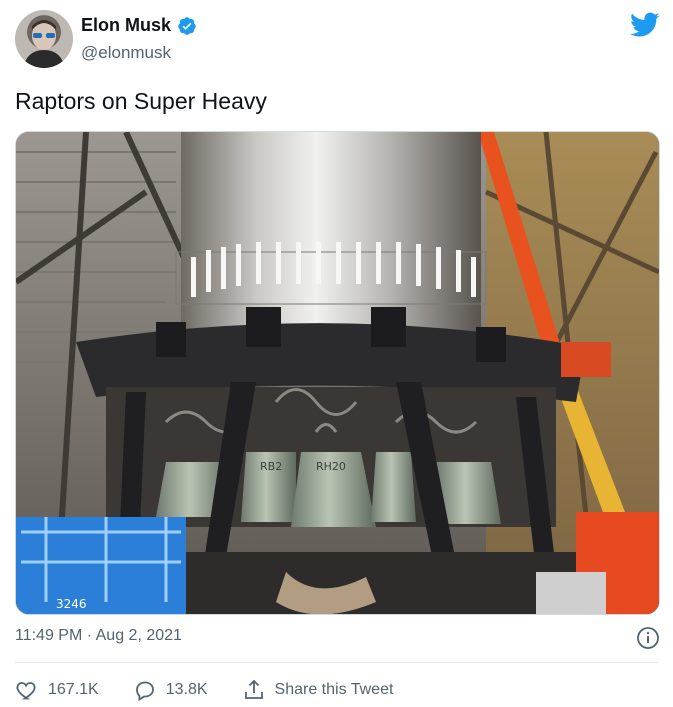  Describe the element at coordinates (126, 25) in the screenshot. I see `display-name: Elon Musk` at that location.